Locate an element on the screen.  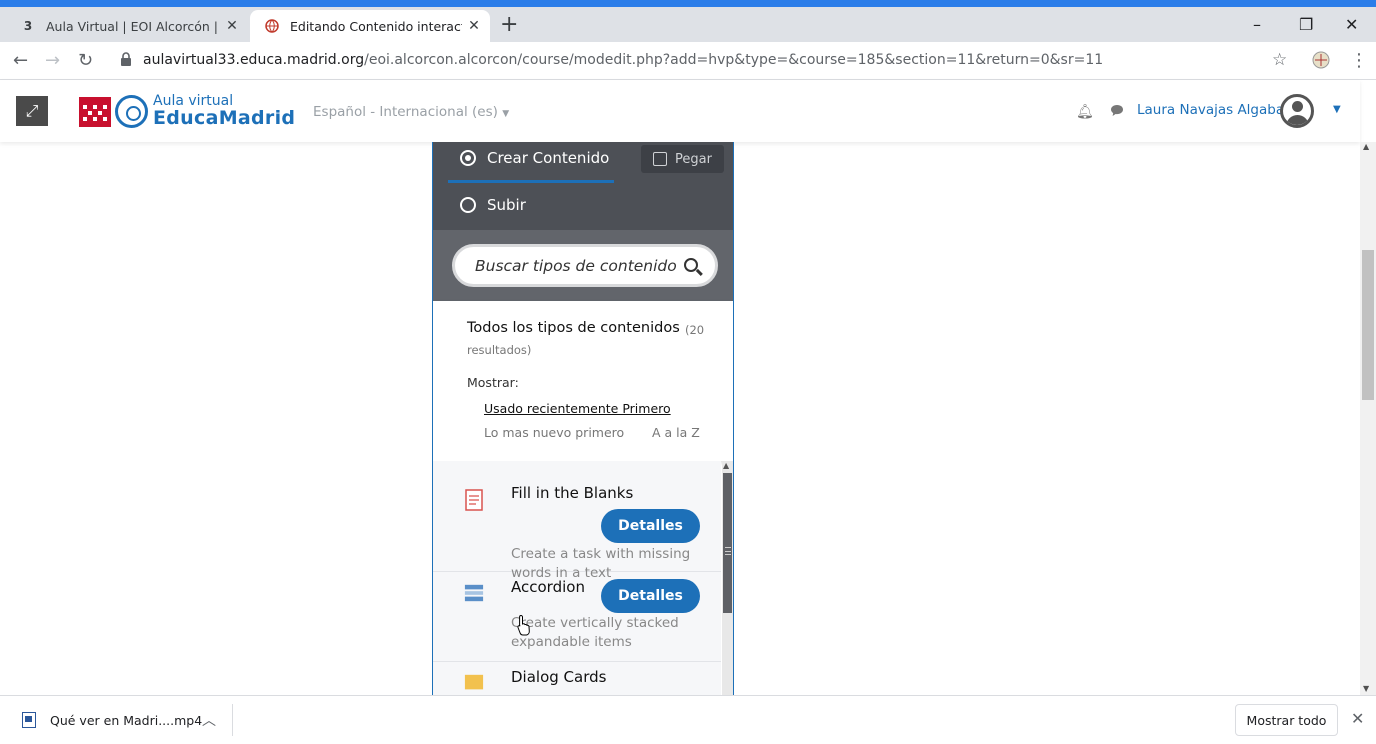
download-bar: Qué ver en Madri....mp4 ︿ Mostrar todo ✕ is located at coordinates (688, 719).